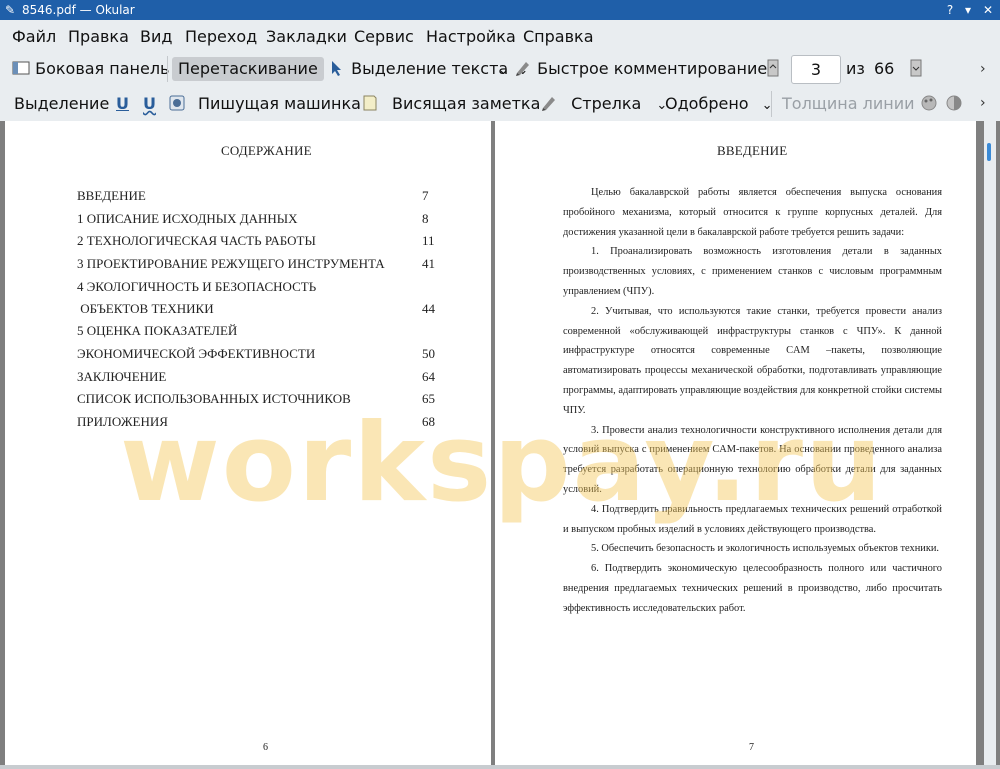  Describe the element at coordinates (306, 36) in the screenshot. I see `menu-bookmarks: Закладки` at that location.